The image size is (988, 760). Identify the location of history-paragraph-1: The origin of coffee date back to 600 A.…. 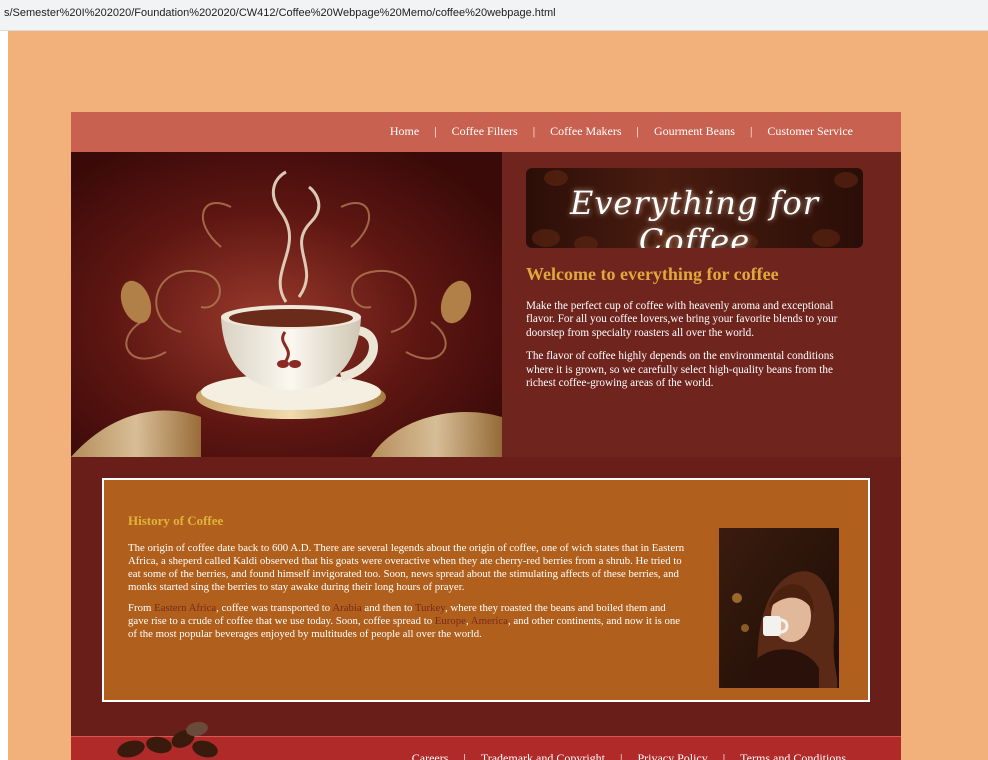
(406, 567).